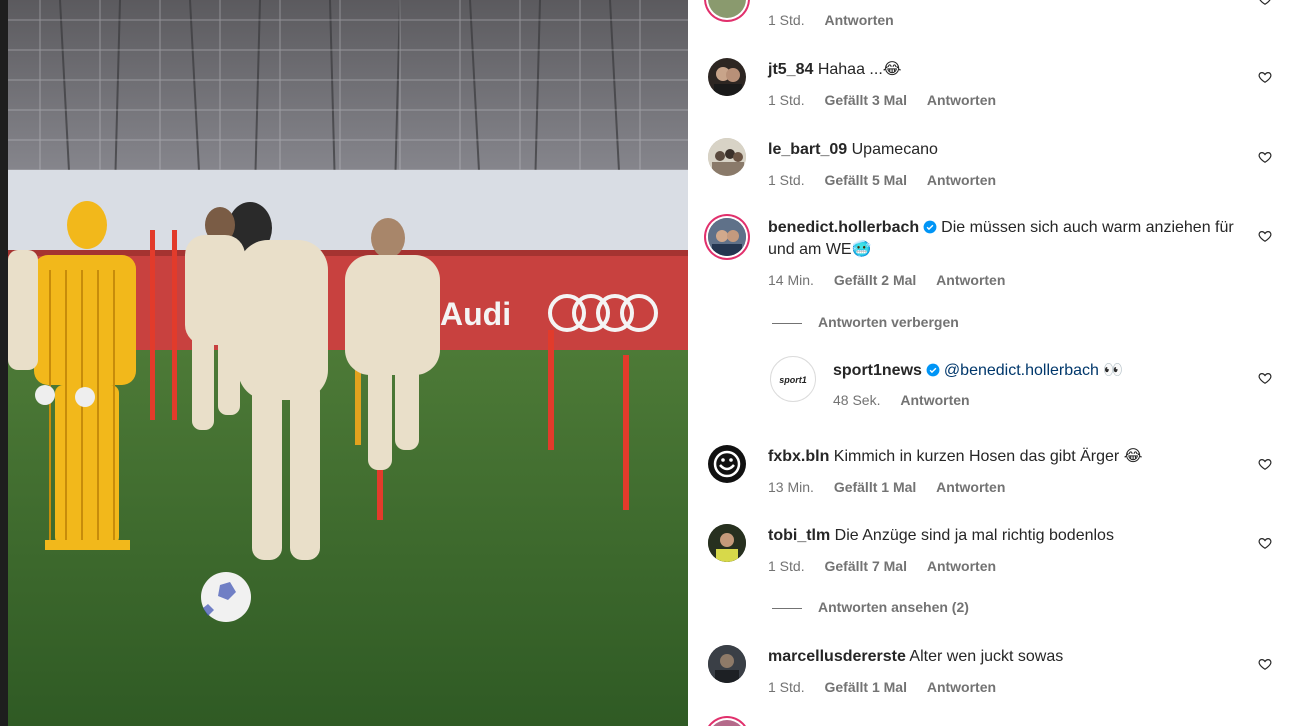 This screenshot has height=726, width=1290. What do you see at coordinates (875, 280) in the screenshot?
I see `comment-likes: Gefällt 2 Mal` at bounding box center [875, 280].